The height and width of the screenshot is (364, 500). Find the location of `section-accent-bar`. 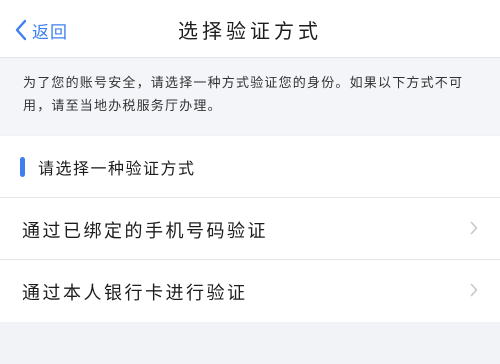

section-accent-bar is located at coordinates (22, 167).